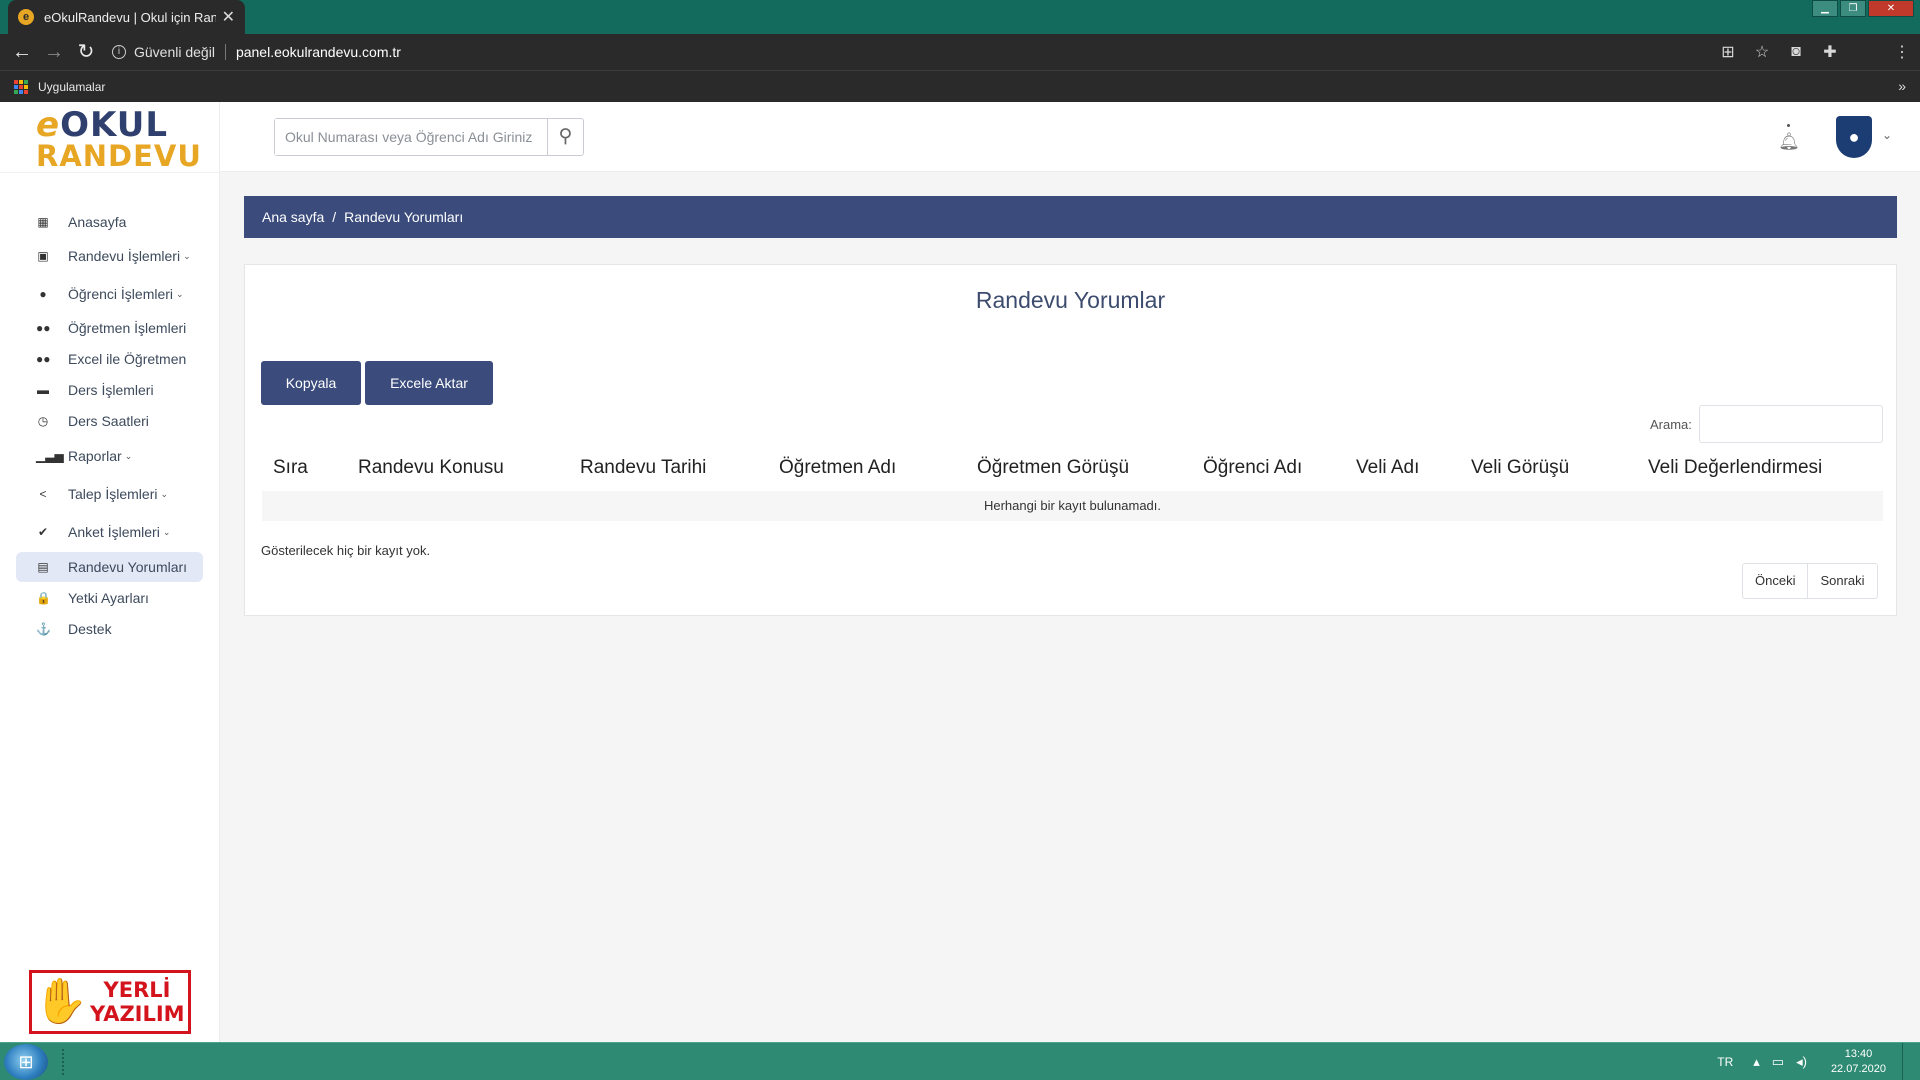 The width and height of the screenshot is (1920, 1080). What do you see at coordinates (119, 52) in the screenshot?
I see `info-icon: i` at bounding box center [119, 52].